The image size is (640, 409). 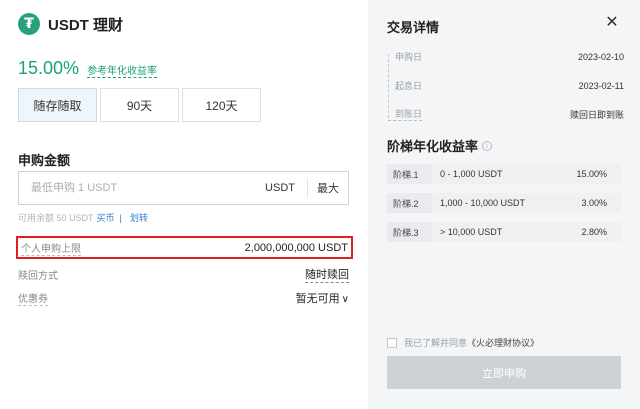 What do you see at coordinates (328, 188) in the screenshot?
I see `max-button: 最大` at bounding box center [328, 188].